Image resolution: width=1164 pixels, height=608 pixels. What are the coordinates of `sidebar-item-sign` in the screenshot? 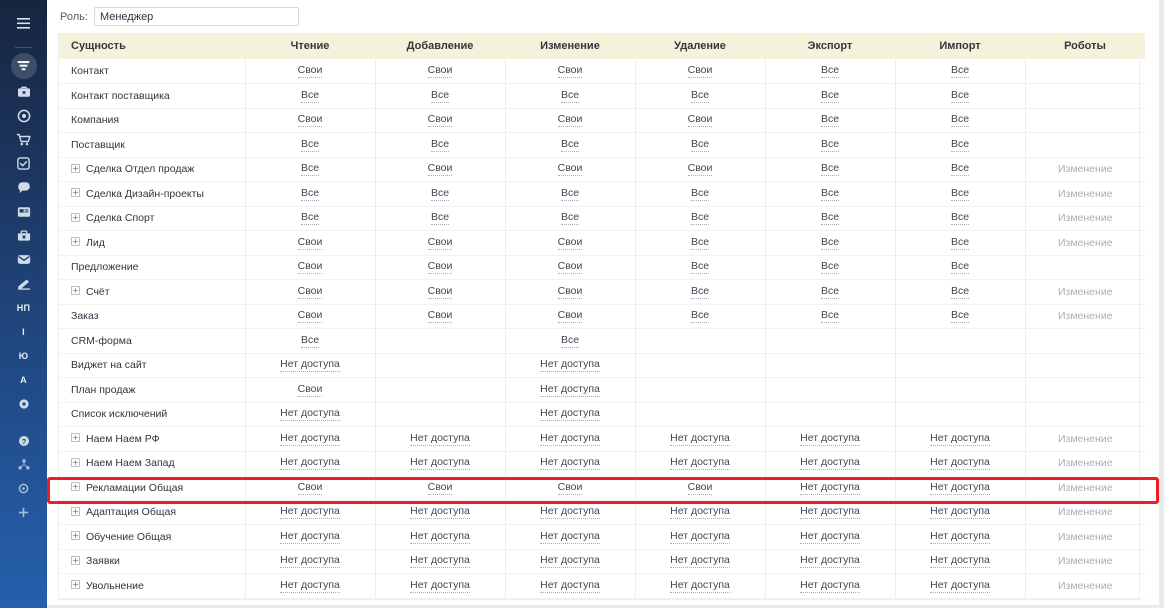 It's located at (24, 283).